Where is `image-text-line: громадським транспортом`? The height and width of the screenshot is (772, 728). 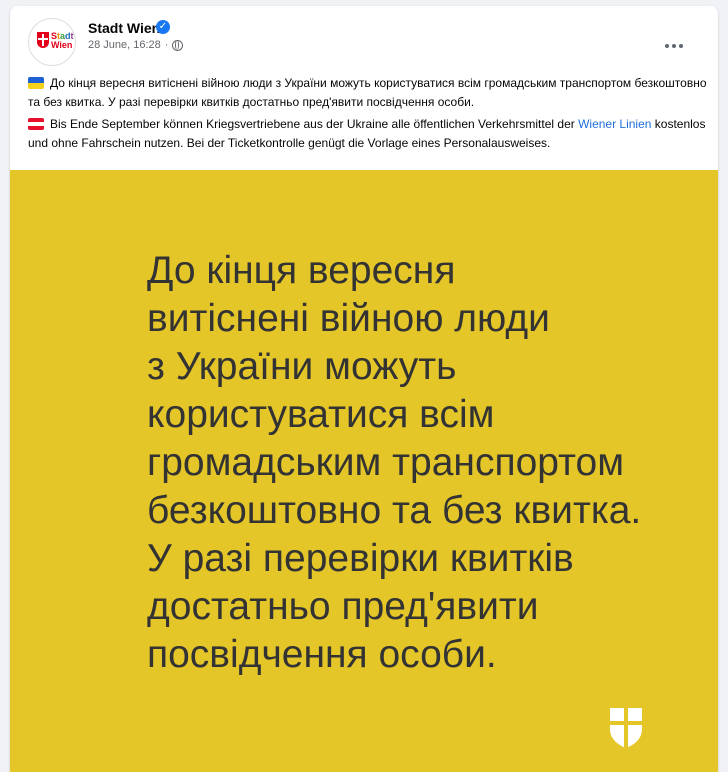 image-text-line: громадським транспортом is located at coordinates (386, 462).